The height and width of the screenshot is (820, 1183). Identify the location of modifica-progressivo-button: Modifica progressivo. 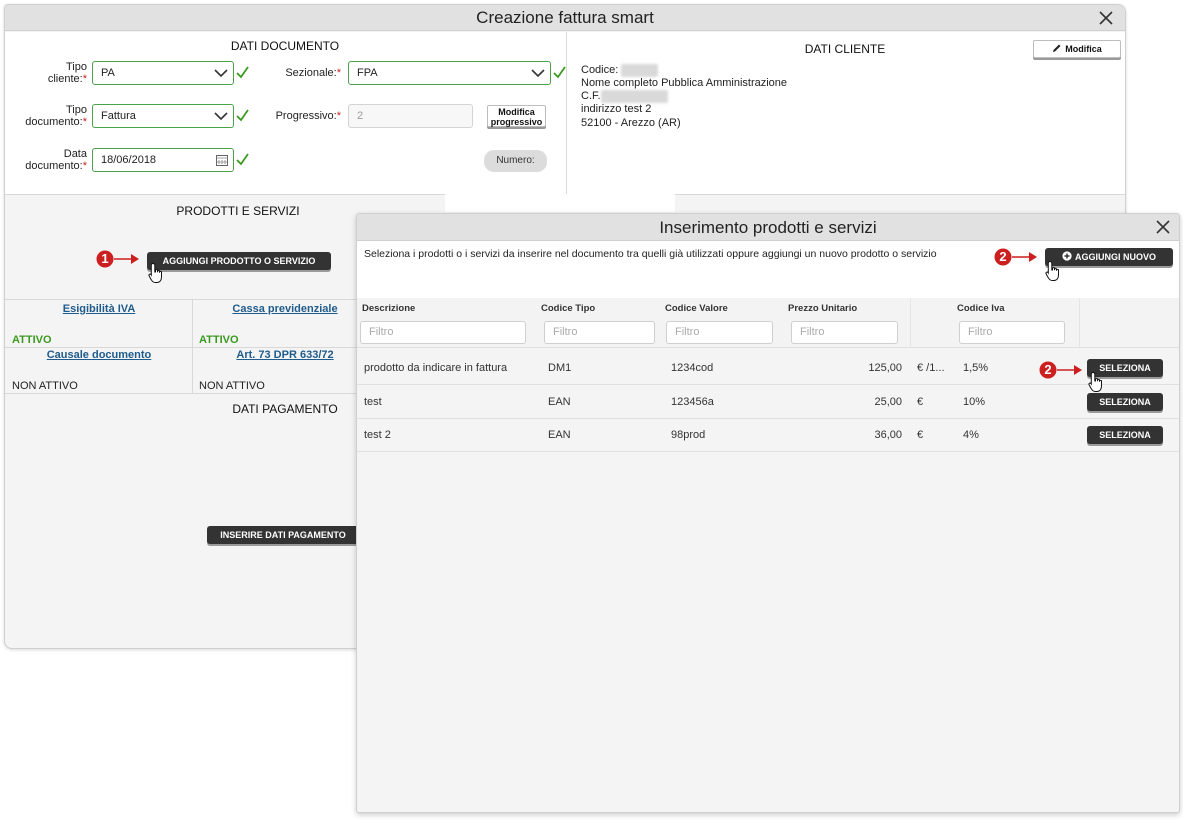
(516, 116).